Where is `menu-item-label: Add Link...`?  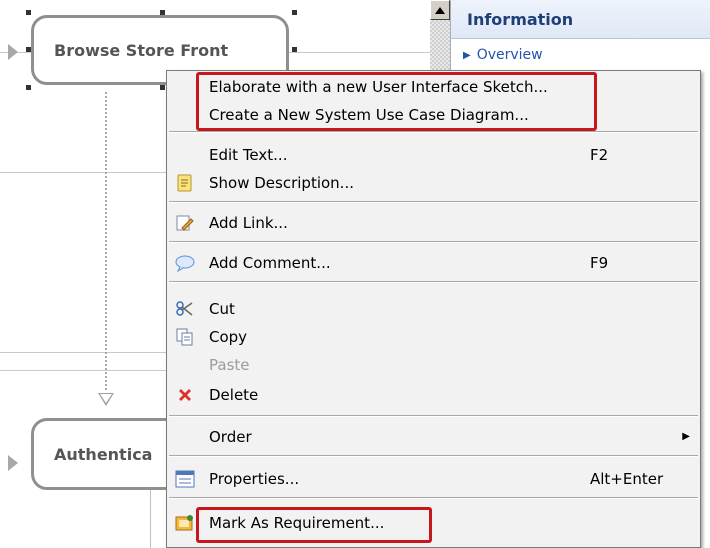 menu-item-label: Add Link... is located at coordinates (248, 223).